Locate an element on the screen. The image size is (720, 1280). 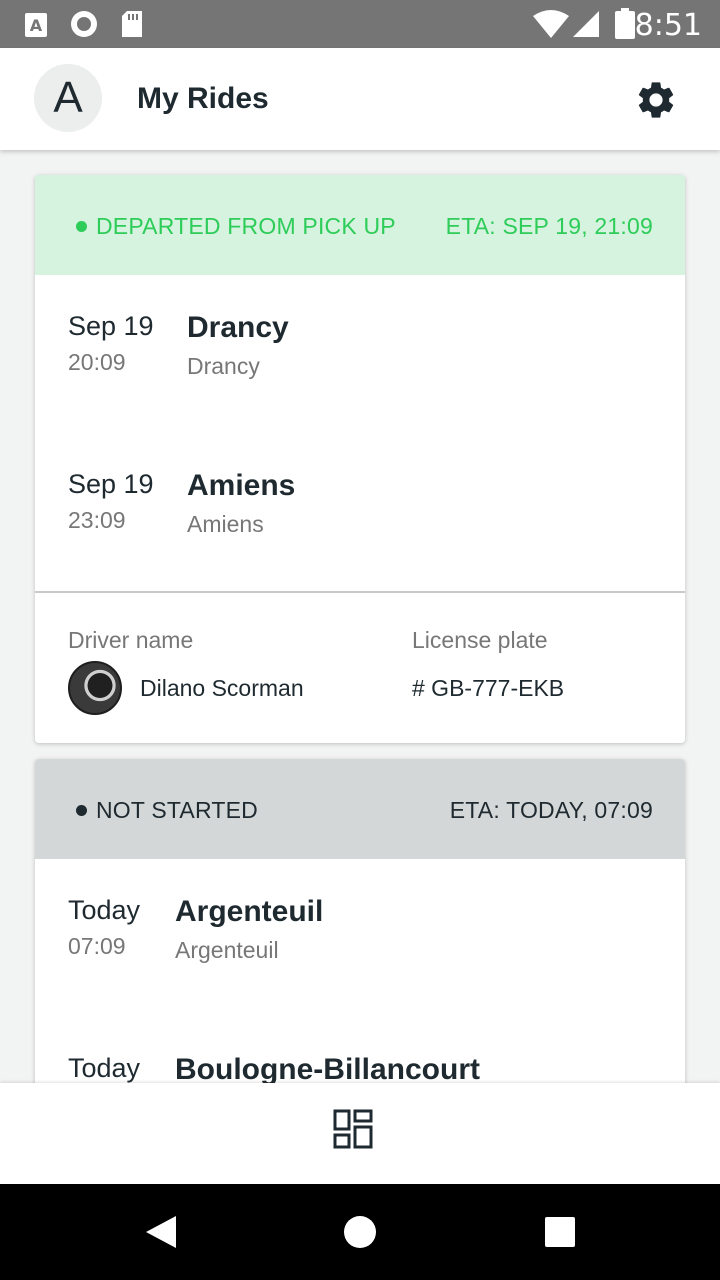
page-title: My Rides is located at coordinates (203, 98).